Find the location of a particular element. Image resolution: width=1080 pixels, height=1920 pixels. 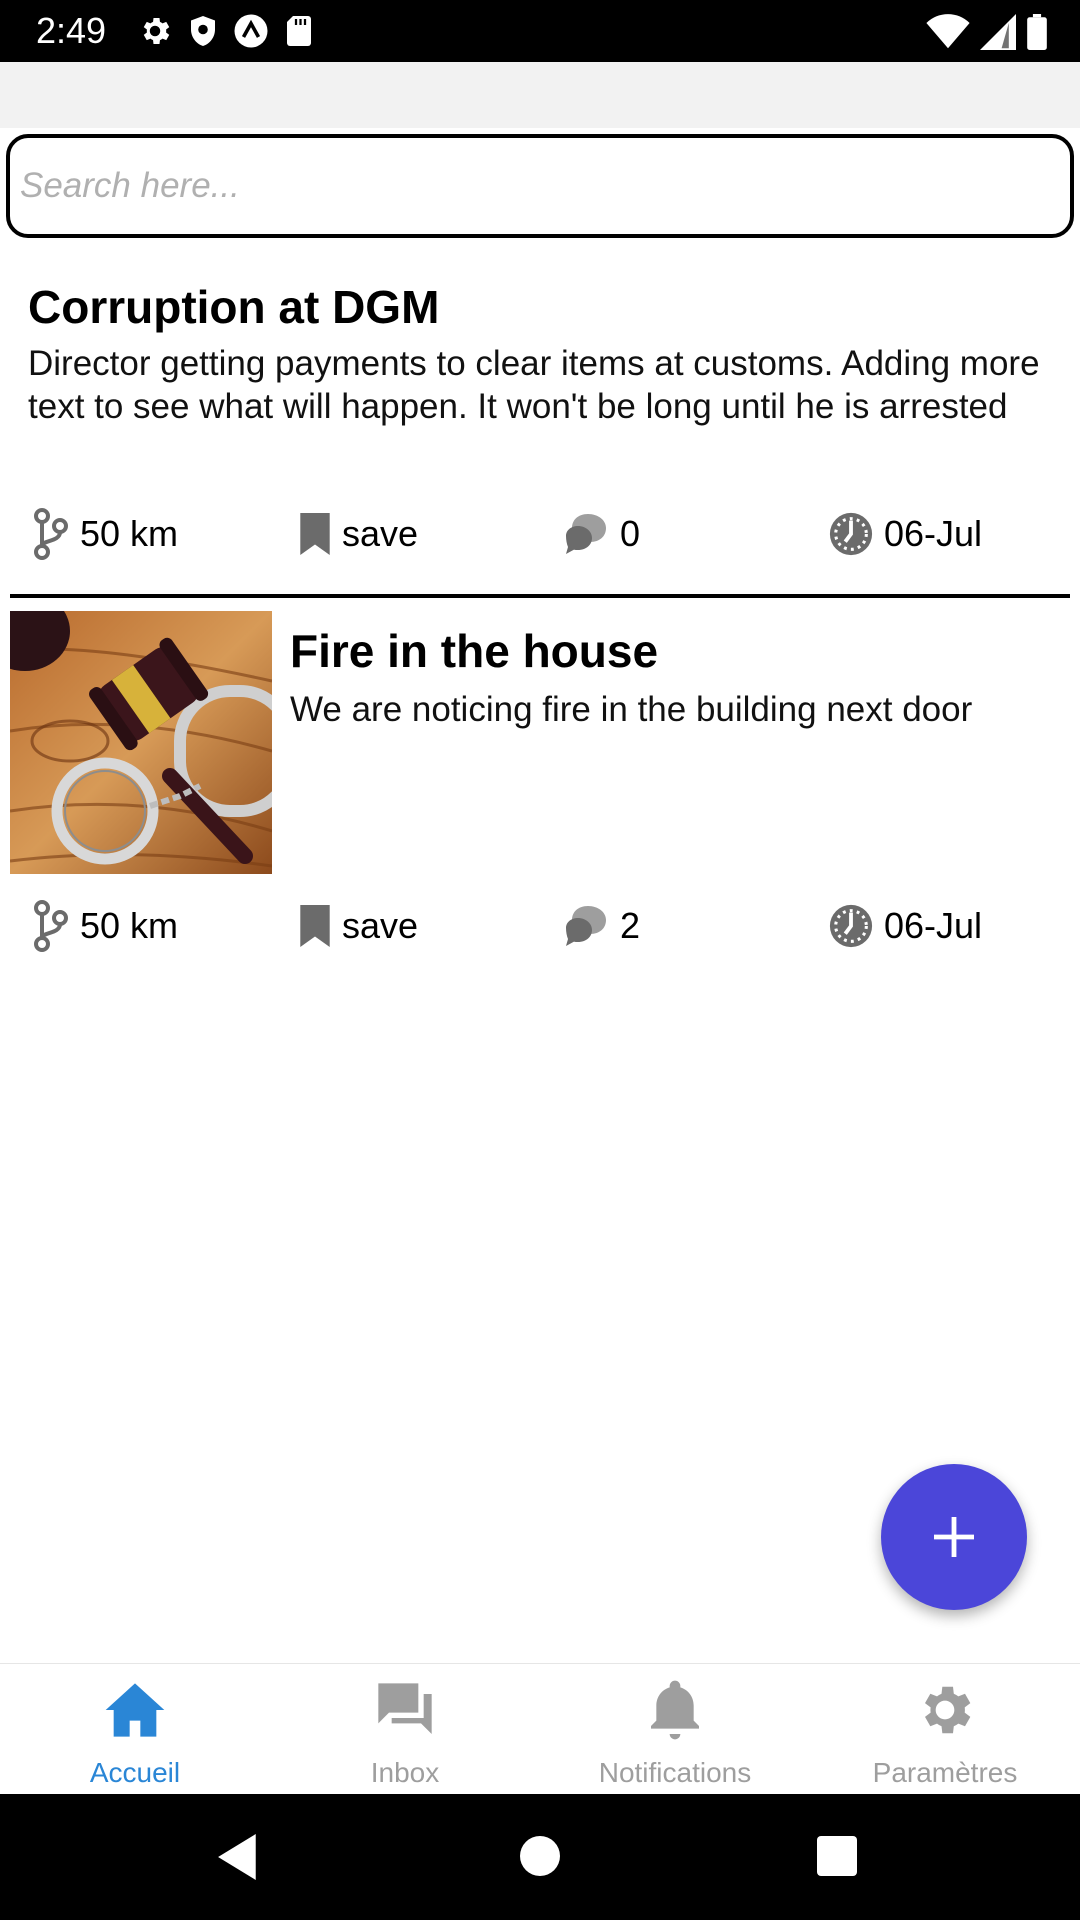

gavel-handcuffs-photo is located at coordinates (141, 742).